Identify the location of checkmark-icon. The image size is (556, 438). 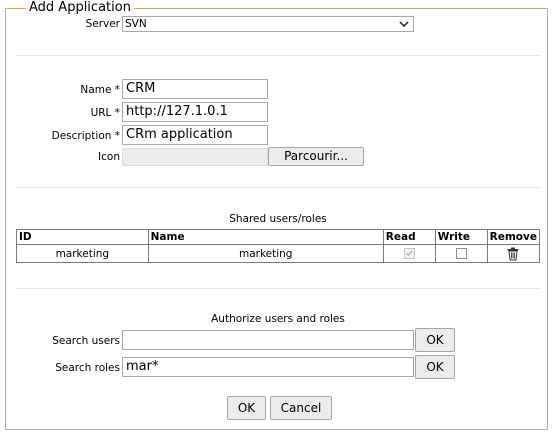
(409, 253).